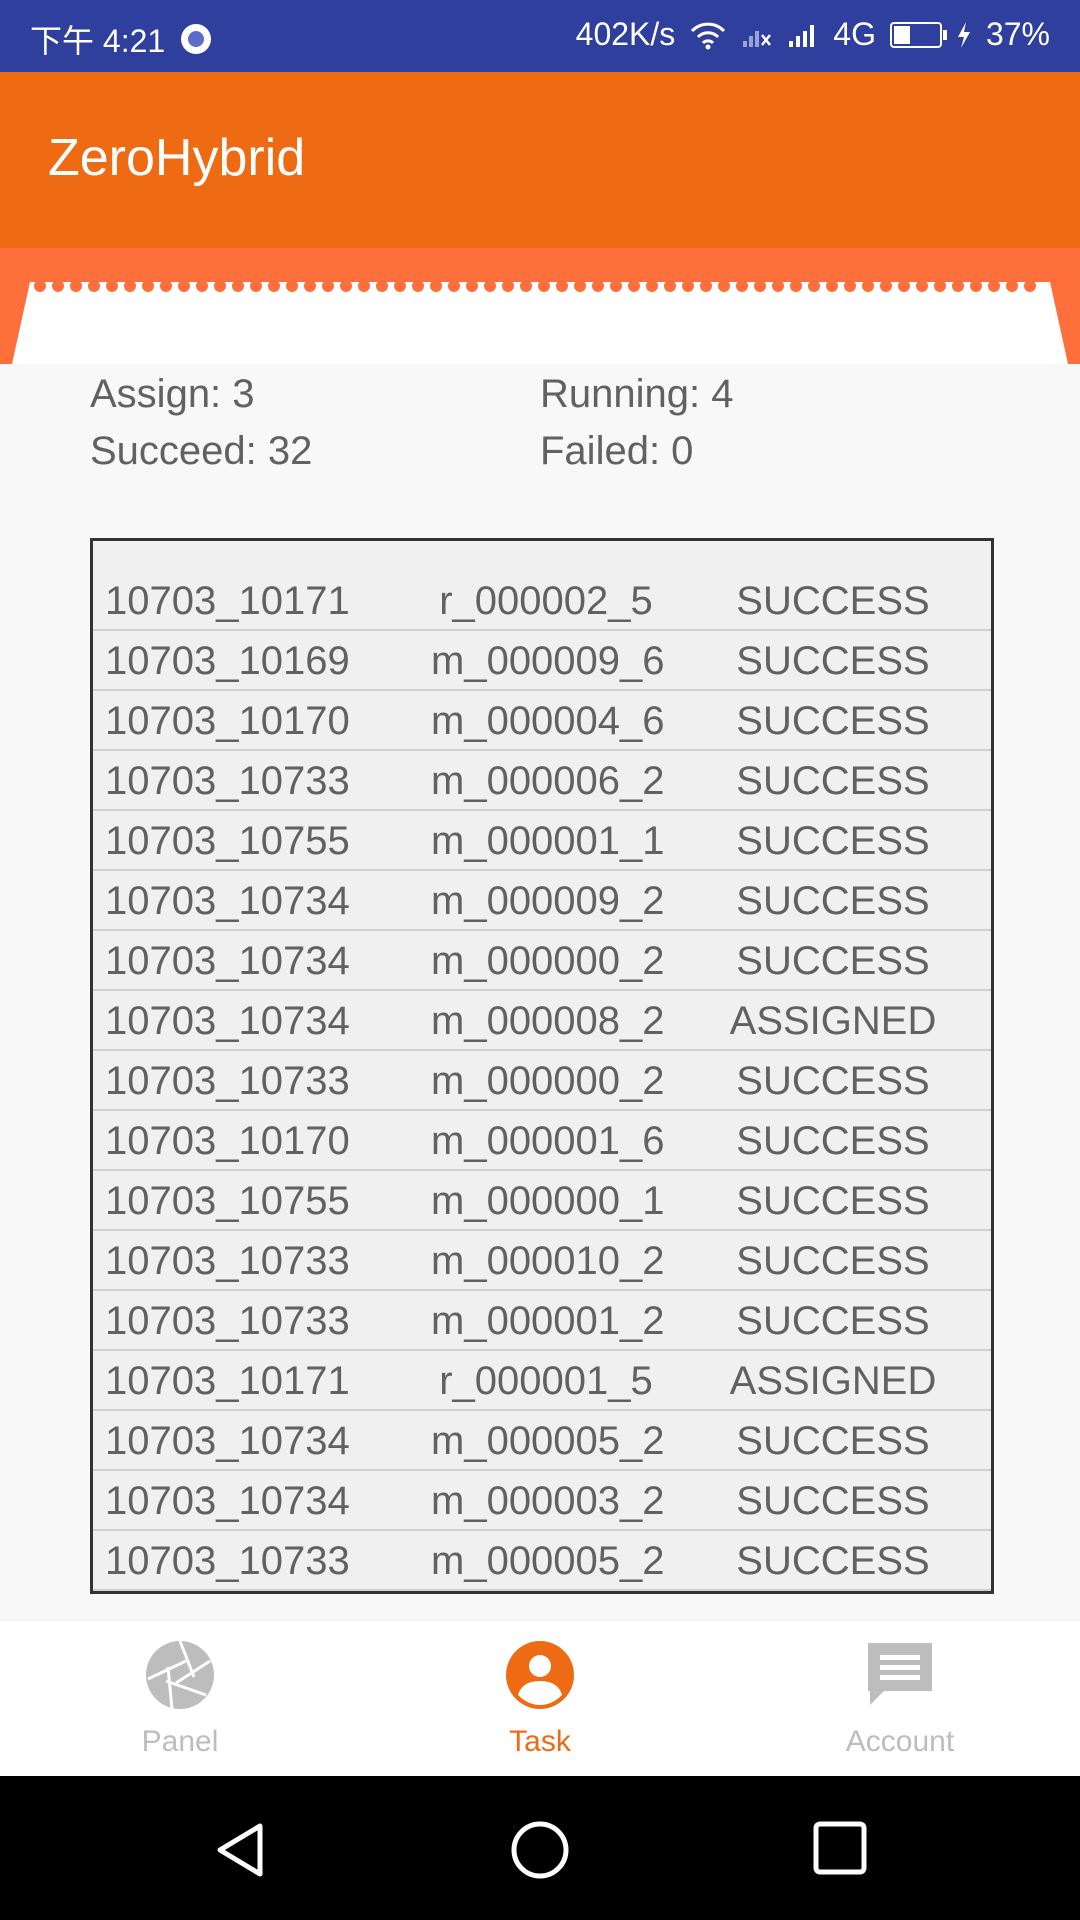 This screenshot has width=1080, height=1920. What do you see at coordinates (548, 1501) in the screenshot?
I see `task-name-cell: m_000003_2` at bounding box center [548, 1501].